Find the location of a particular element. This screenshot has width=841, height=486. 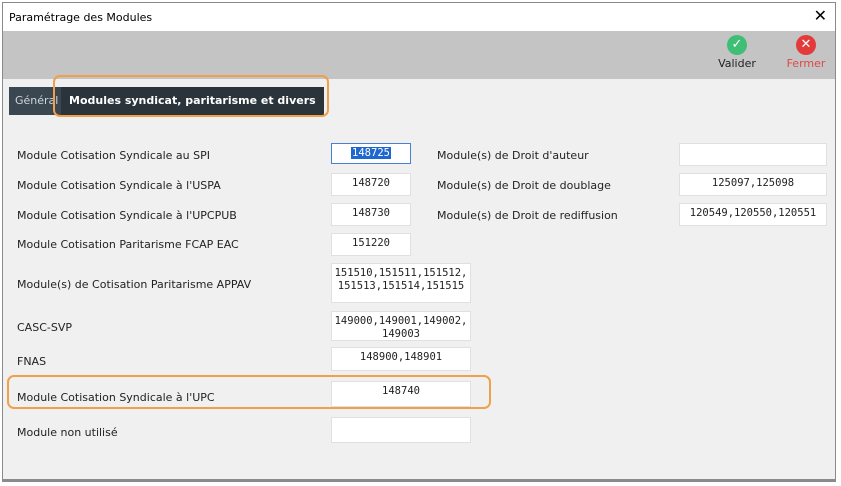

label-droit-auteur: Module(s) de Droit d'auteur is located at coordinates (513, 155).